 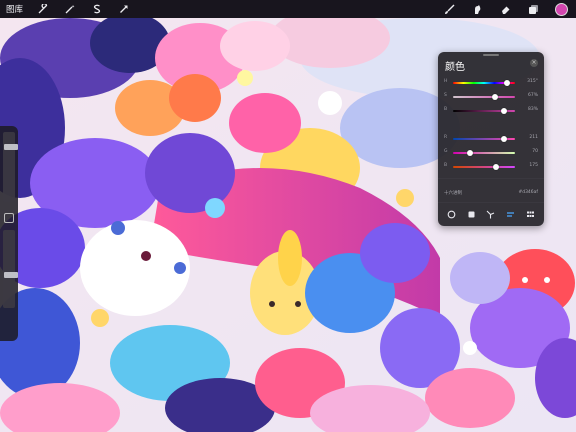 I want to click on slider-label: G, so click(x=446, y=151).